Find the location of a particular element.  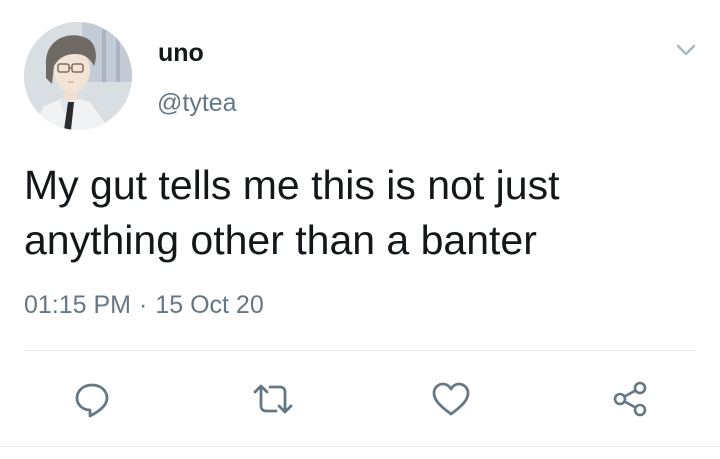

heart-icon is located at coordinates (451, 399).